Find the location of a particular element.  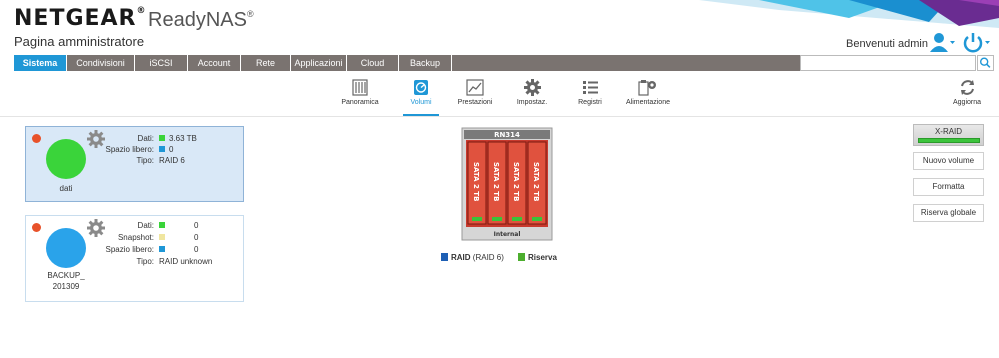

drive-bay-2: SATA 2 TB is located at coordinates (497, 183).